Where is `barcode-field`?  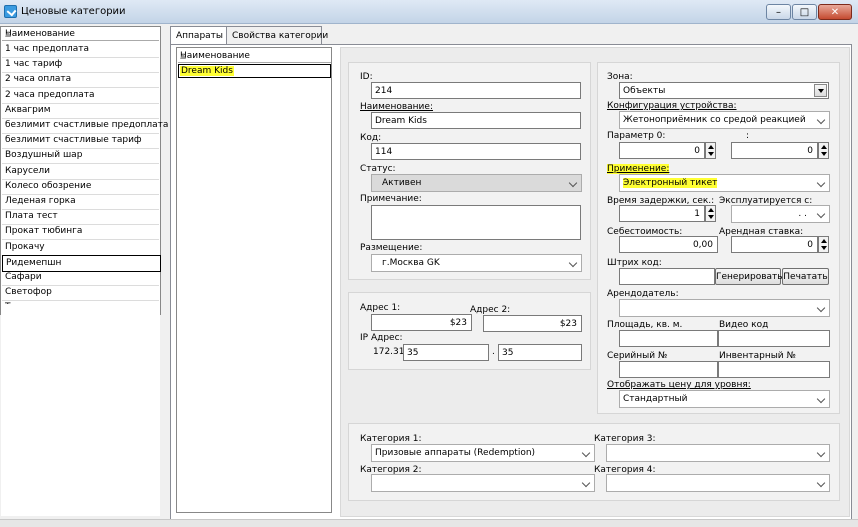
barcode-field is located at coordinates (667, 276).